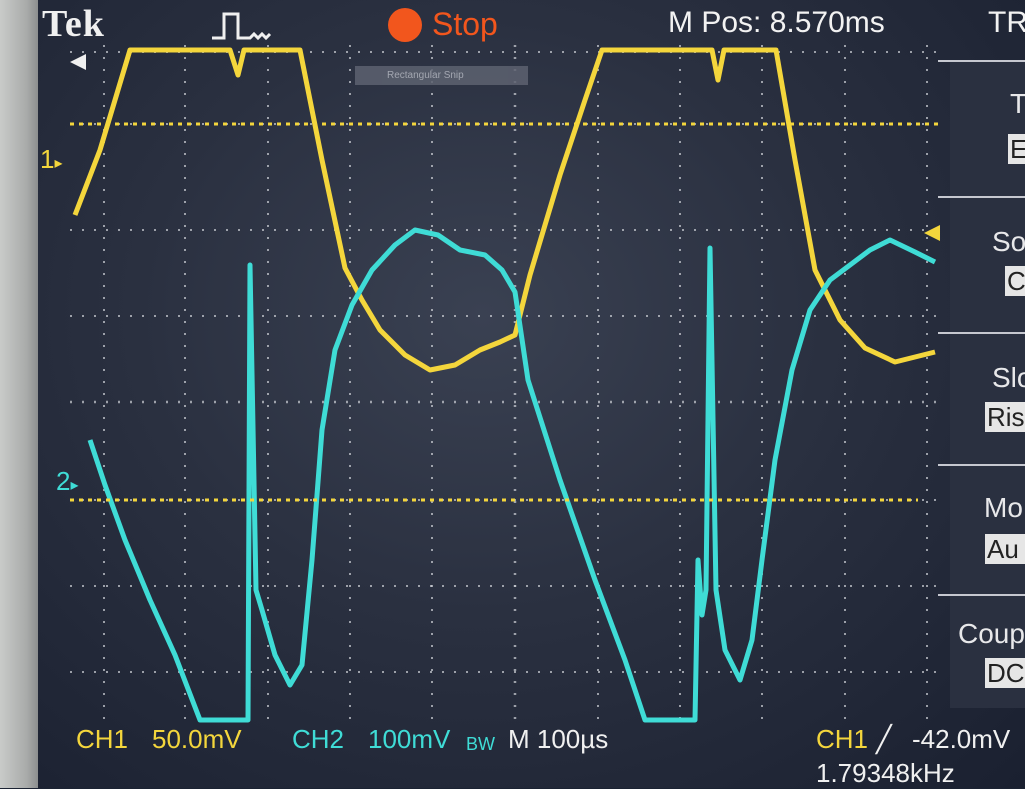  I want to click on trigger-slope-icon: ╱, so click(884, 739).